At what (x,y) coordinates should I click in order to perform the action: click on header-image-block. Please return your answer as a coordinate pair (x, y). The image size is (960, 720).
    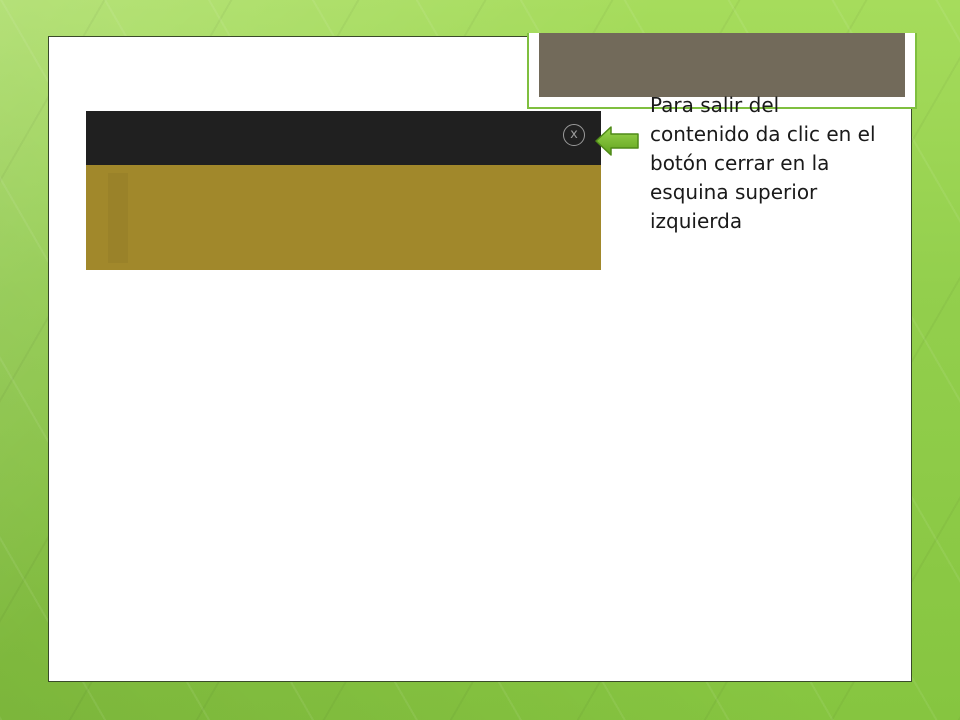
    Looking at the image, I should click on (722, 65).